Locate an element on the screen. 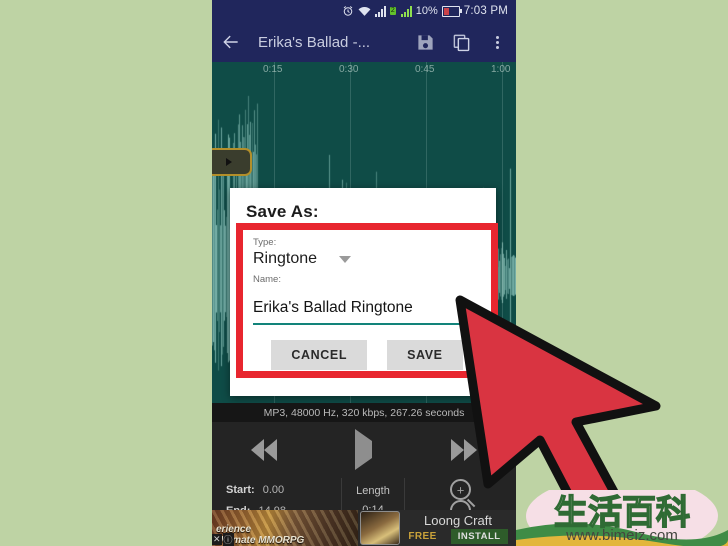 This screenshot has height=546, width=728. play-icon is located at coordinates (364, 449).